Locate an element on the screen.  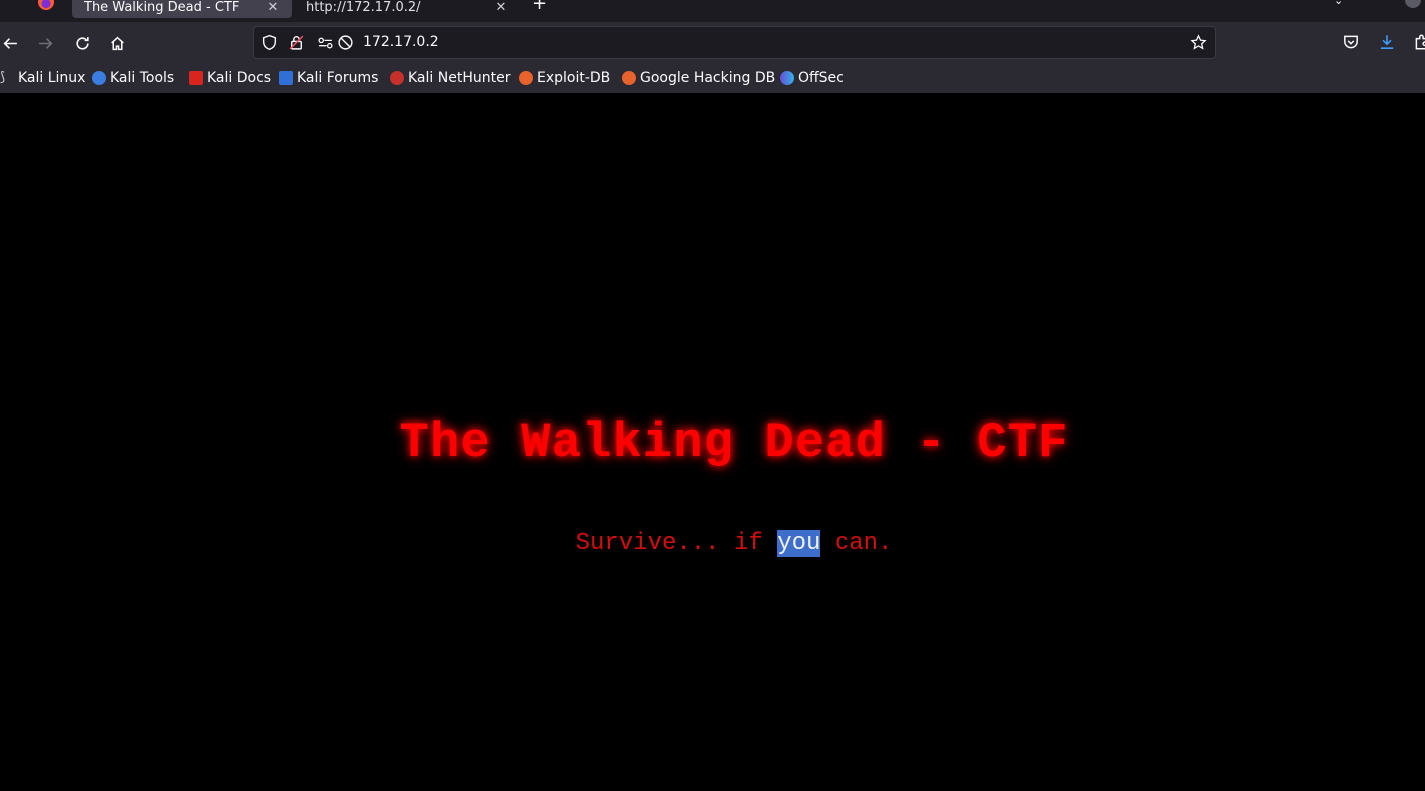
download-icon is located at coordinates (1387, 42).